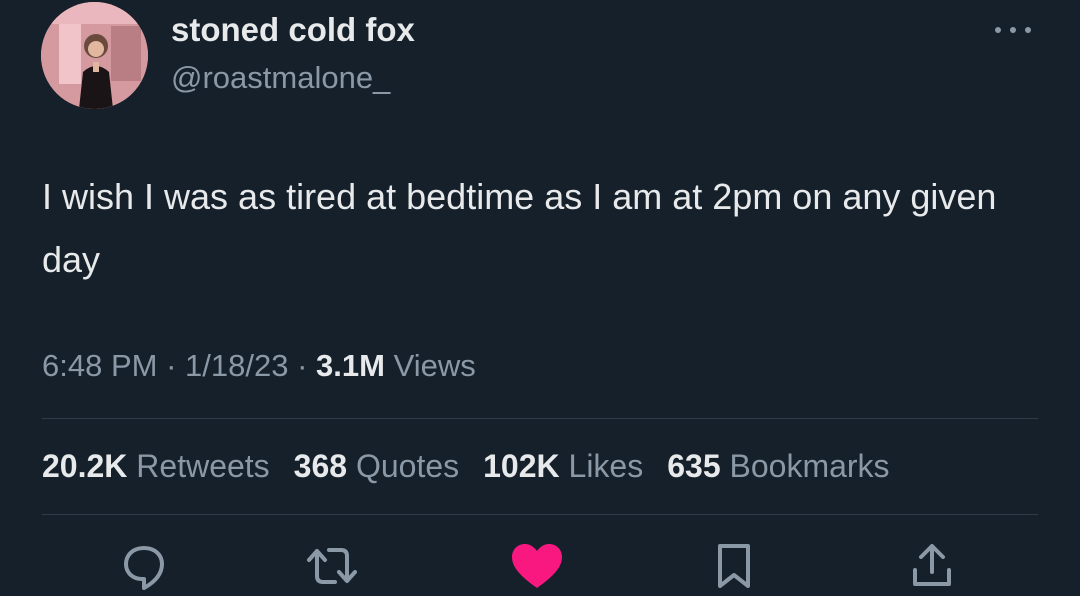 This screenshot has width=1080, height=596. What do you see at coordinates (563, 466) in the screenshot?
I see `likes-stat: 102K Likes` at bounding box center [563, 466].